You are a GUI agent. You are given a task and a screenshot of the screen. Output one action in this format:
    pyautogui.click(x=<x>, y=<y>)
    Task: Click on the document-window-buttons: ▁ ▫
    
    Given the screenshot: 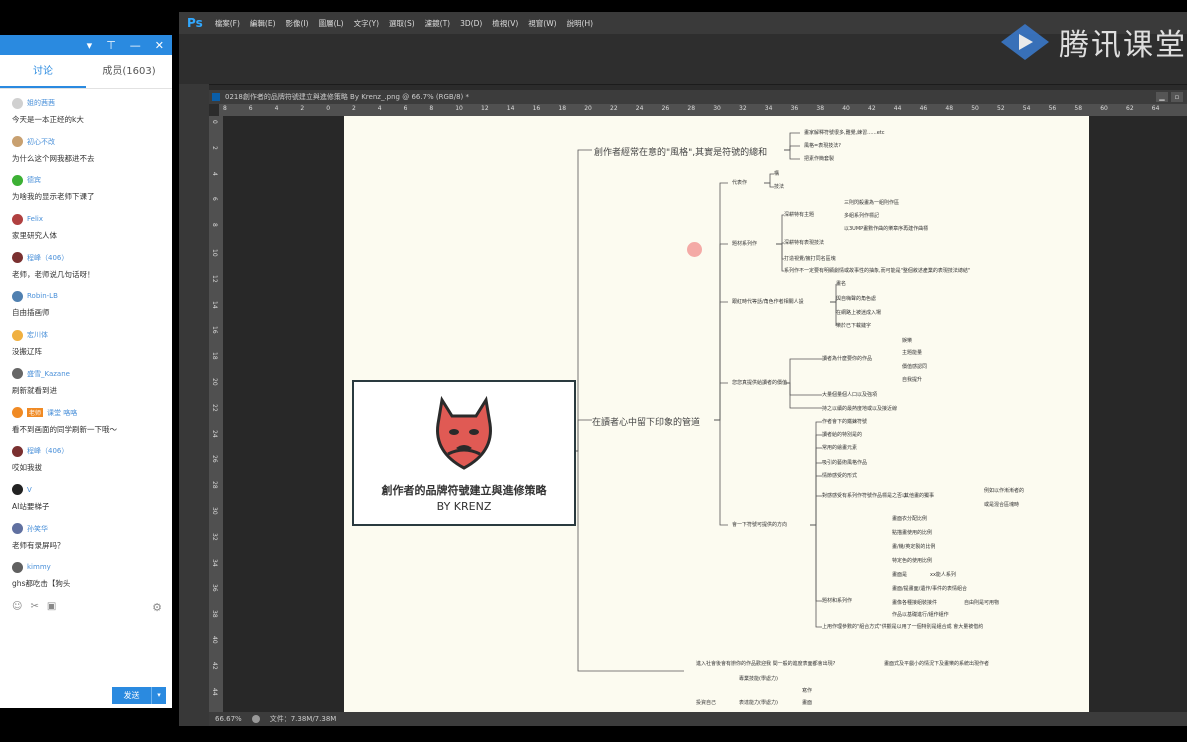 What is the action you would take?
    pyautogui.click(x=1169, y=96)
    